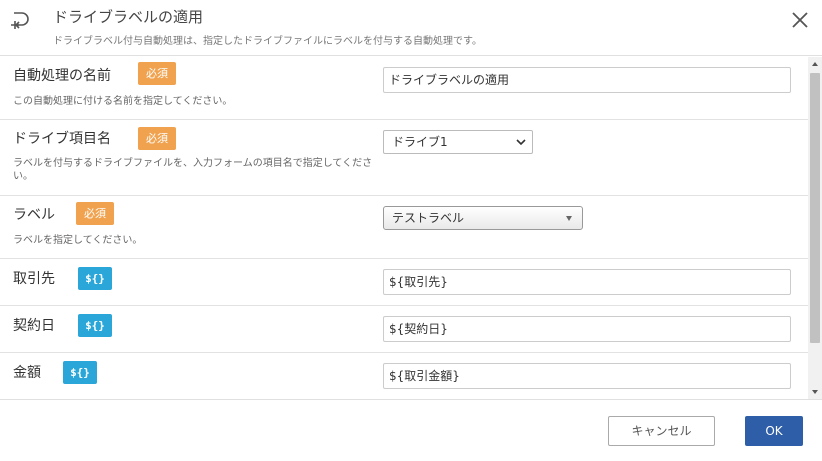 This screenshot has height=461, width=822. I want to click on field-description: ラベルを指定してください。, so click(78, 240).